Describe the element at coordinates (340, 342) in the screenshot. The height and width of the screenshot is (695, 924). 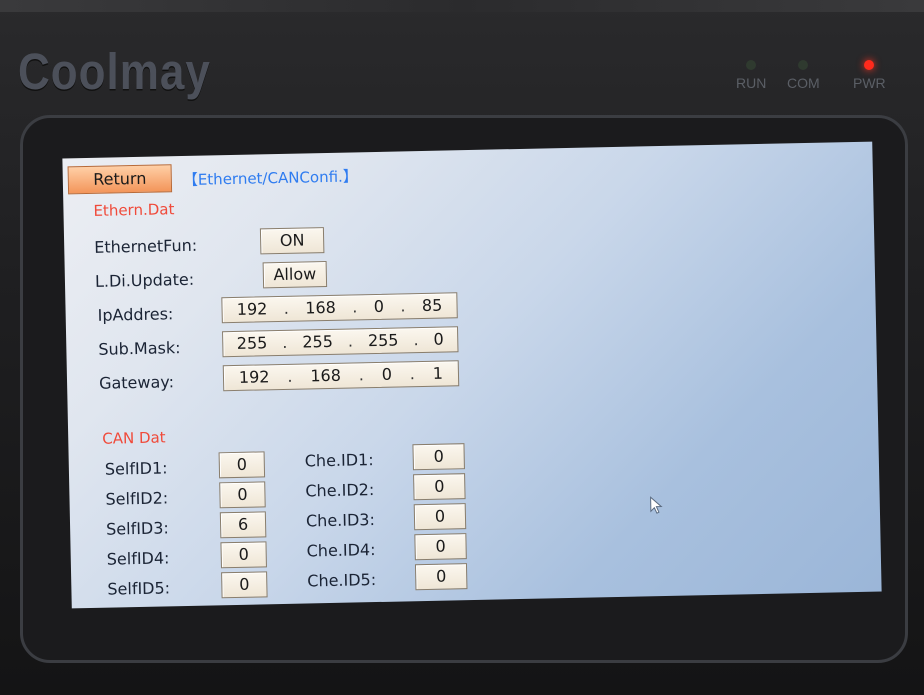
I see `subnet-mask-field: 255 . 255 . 255 . 0` at that location.